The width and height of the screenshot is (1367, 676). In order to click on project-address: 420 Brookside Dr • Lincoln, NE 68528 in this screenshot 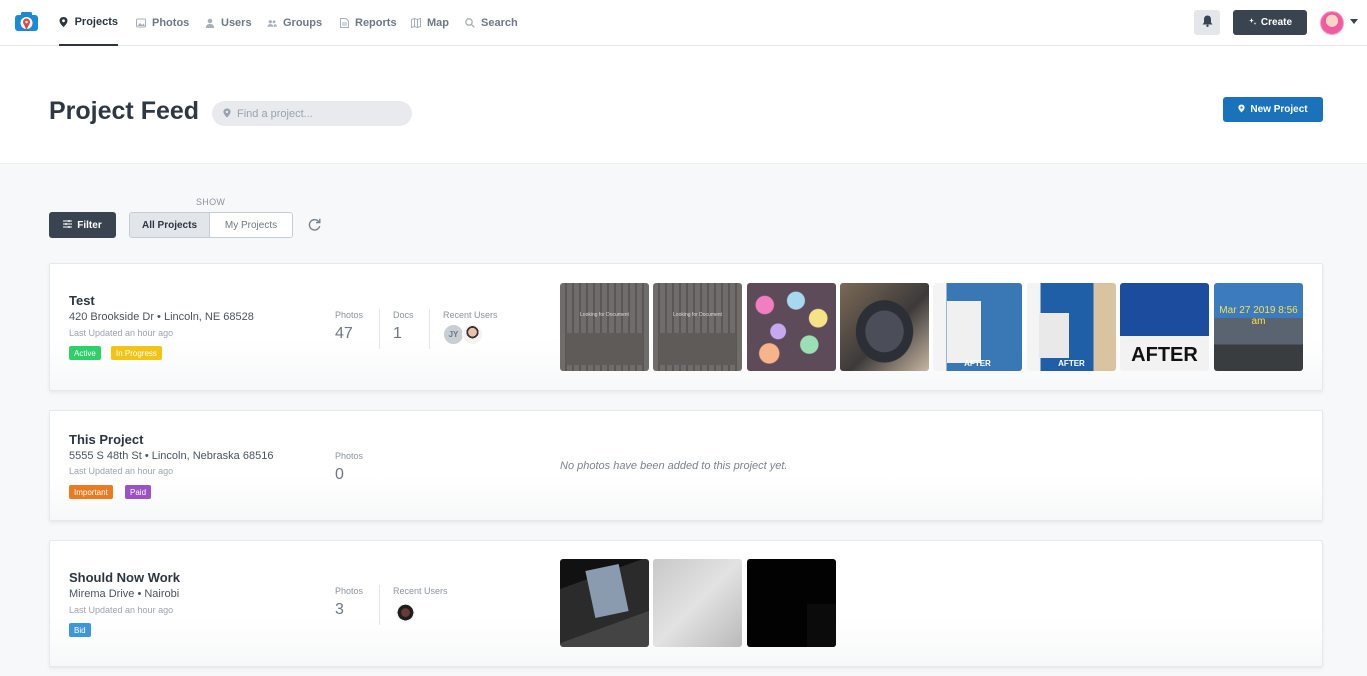, I will do `click(161, 317)`.